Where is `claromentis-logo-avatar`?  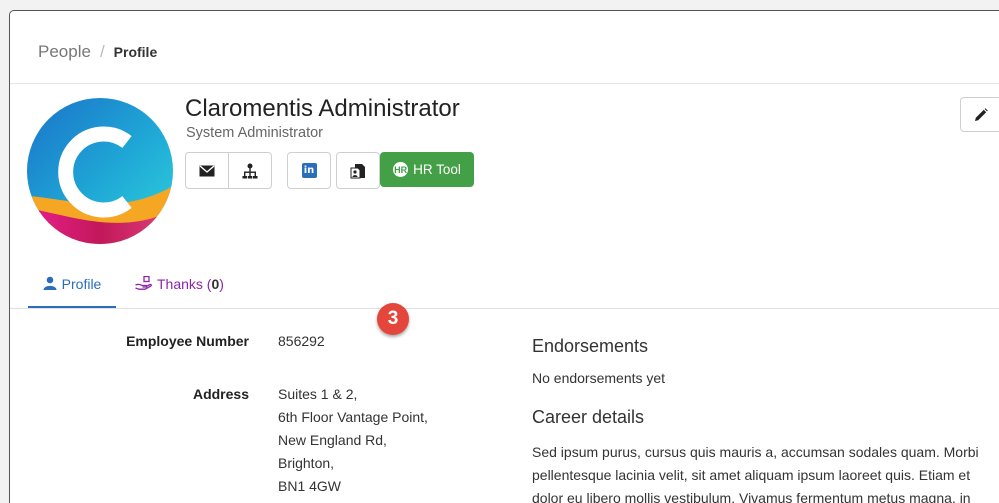
claromentis-logo-avatar is located at coordinates (100, 171).